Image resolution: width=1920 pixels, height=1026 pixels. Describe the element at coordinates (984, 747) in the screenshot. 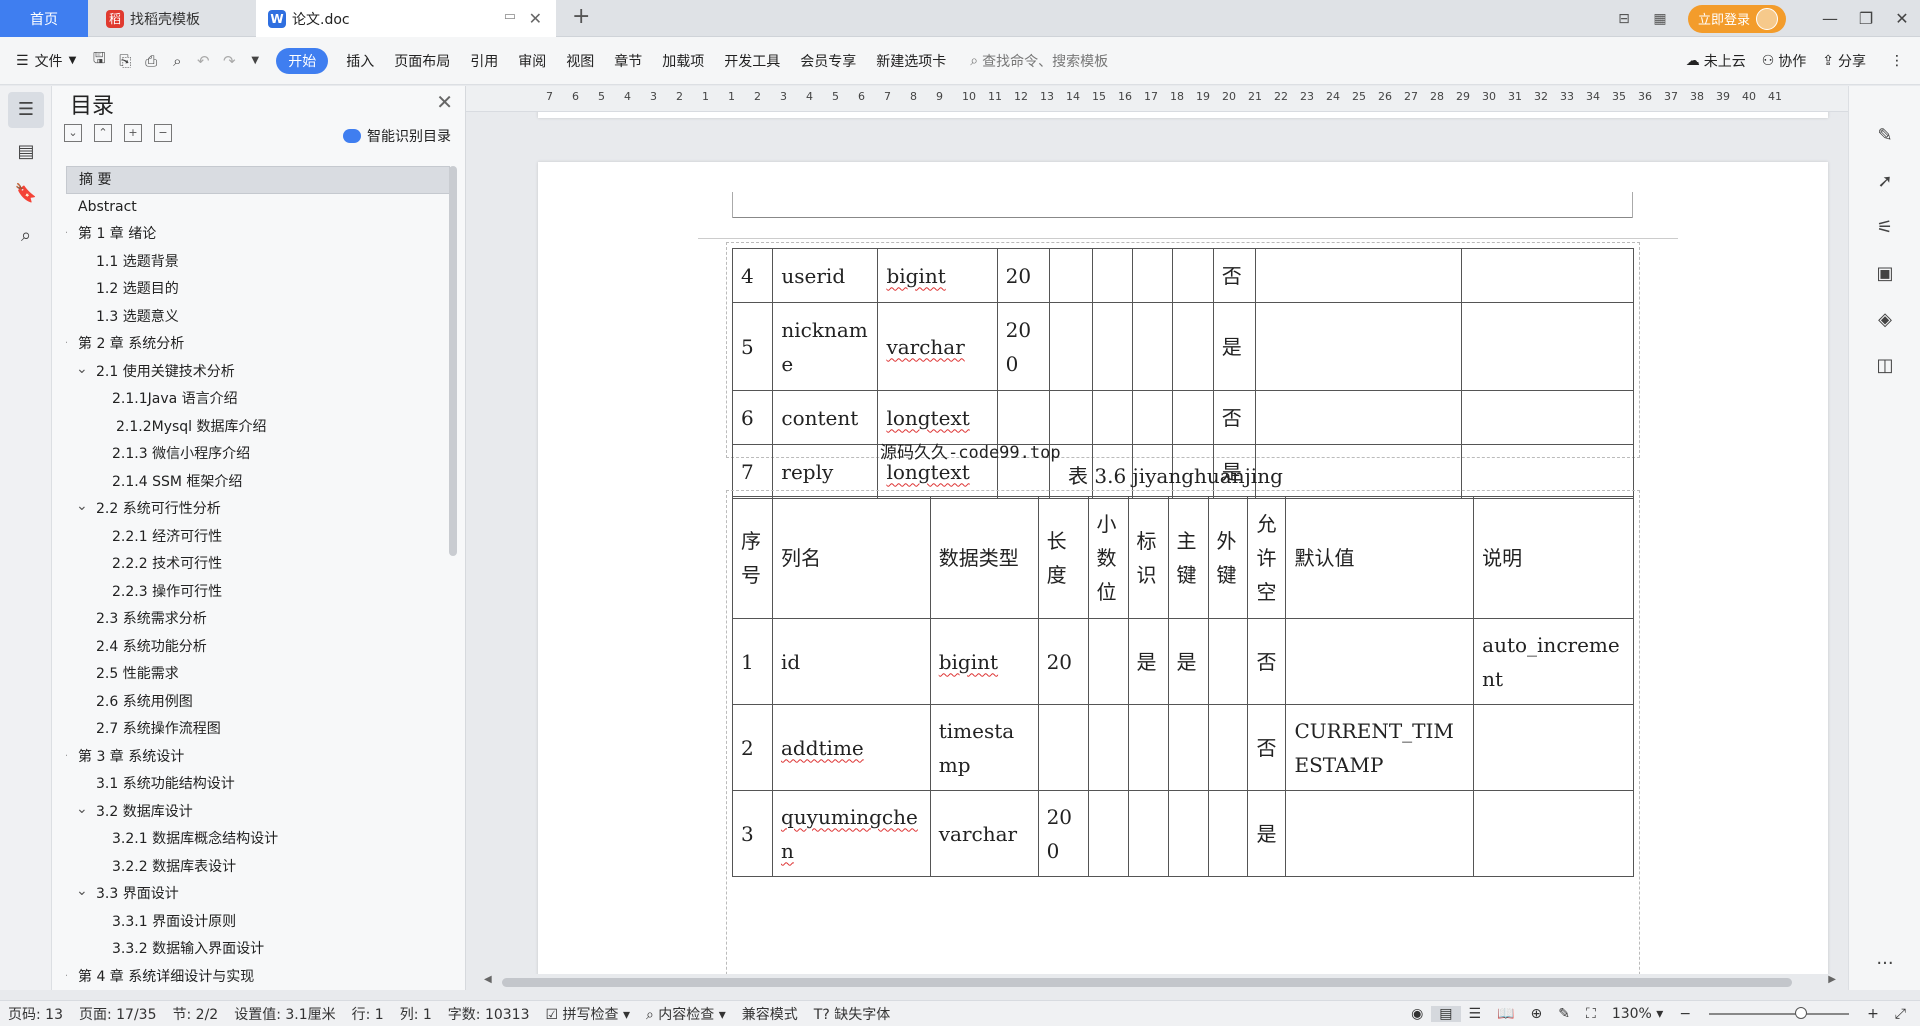

I see `table-cell: timestamp` at that location.